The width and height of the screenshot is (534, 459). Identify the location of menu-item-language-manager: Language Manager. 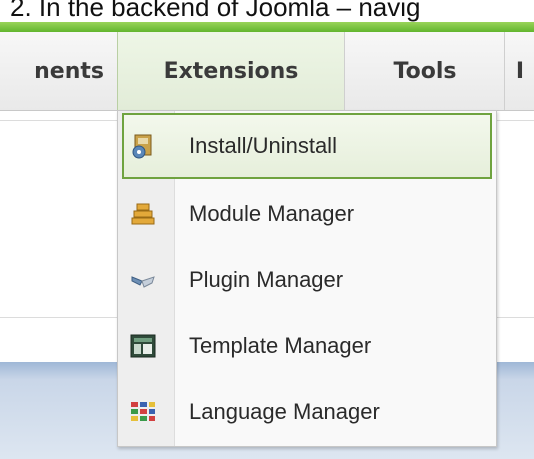
(307, 412).